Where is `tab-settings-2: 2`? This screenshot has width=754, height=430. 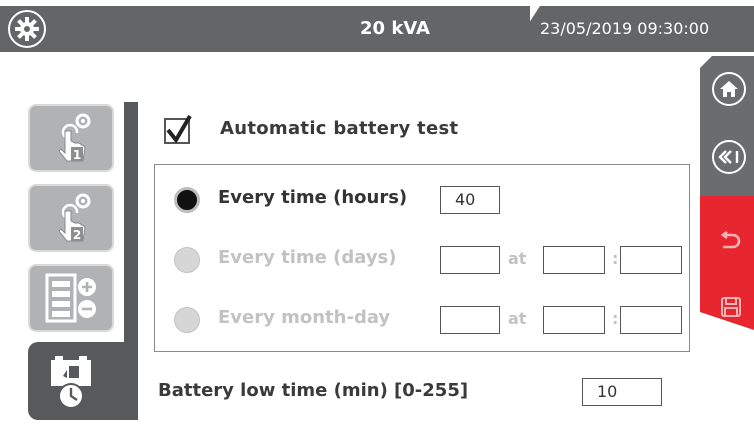 tab-settings-2: 2 is located at coordinates (71, 218).